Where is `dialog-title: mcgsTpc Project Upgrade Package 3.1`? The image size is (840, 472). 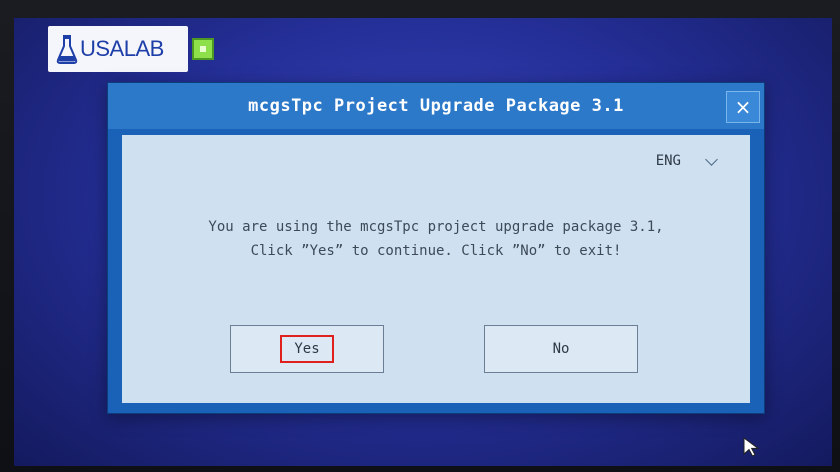
dialog-title: mcgsTpc Project Upgrade Package 3.1 is located at coordinates (436, 106).